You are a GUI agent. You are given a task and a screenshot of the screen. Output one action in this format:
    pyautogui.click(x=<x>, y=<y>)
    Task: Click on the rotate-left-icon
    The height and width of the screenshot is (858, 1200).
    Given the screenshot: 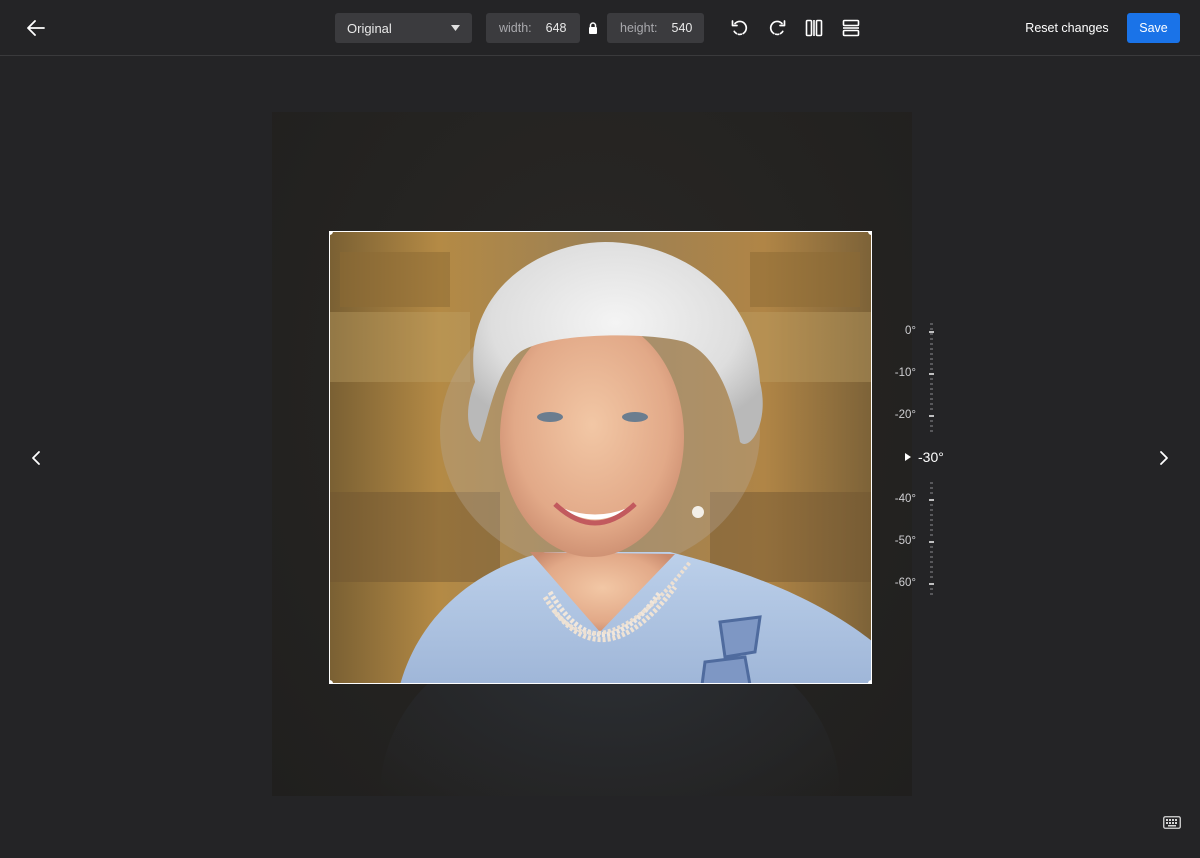 What is the action you would take?
    pyautogui.click(x=739, y=28)
    